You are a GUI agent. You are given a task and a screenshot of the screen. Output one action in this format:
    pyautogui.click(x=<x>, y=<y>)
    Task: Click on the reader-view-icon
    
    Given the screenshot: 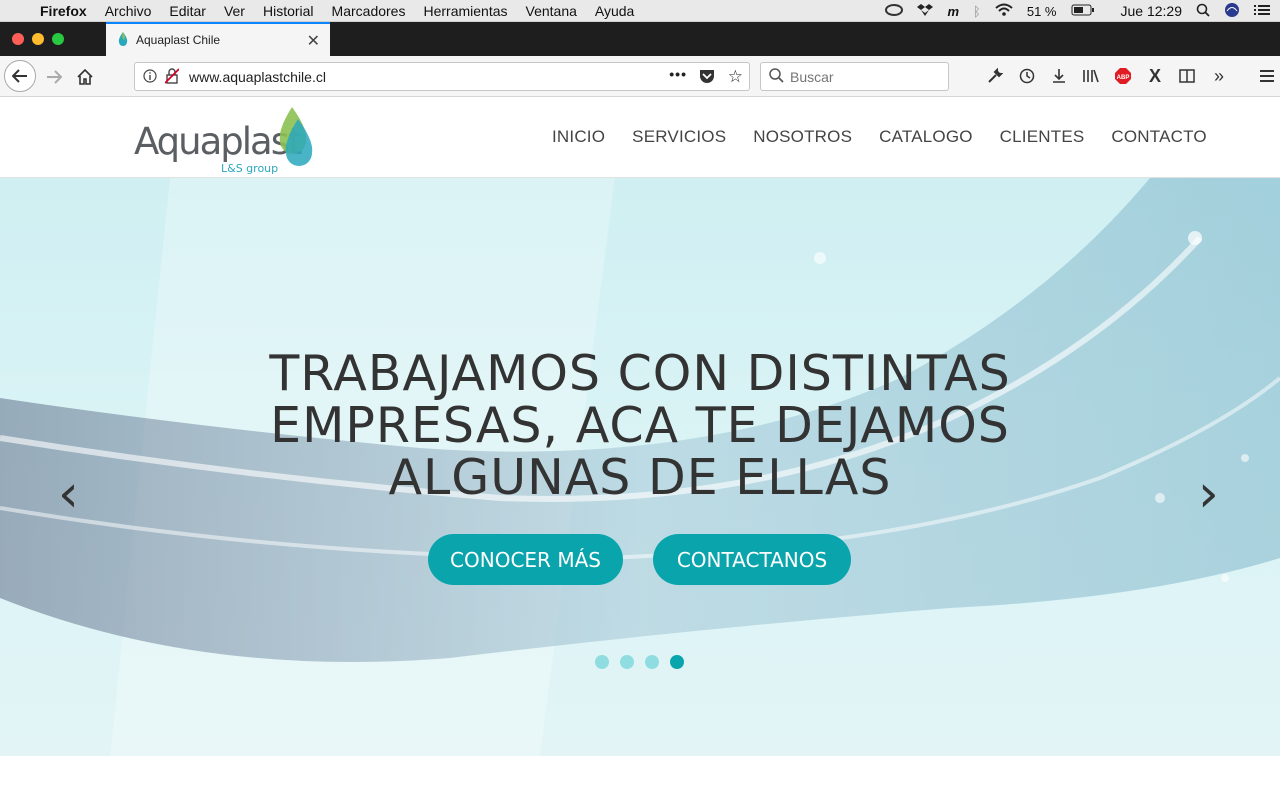 What is the action you would take?
    pyautogui.click(x=1187, y=76)
    